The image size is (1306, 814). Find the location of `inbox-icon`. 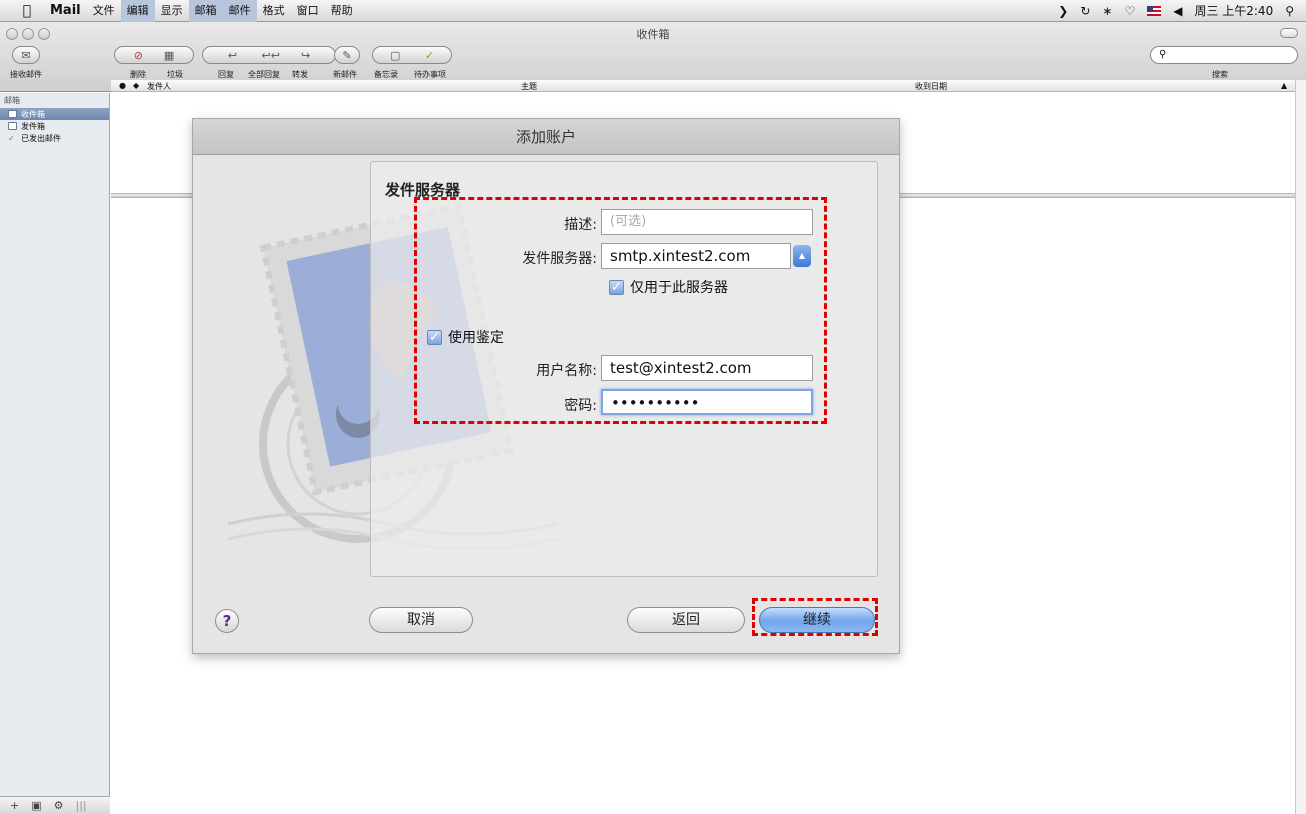

inbox-icon is located at coordinates (12, 114).